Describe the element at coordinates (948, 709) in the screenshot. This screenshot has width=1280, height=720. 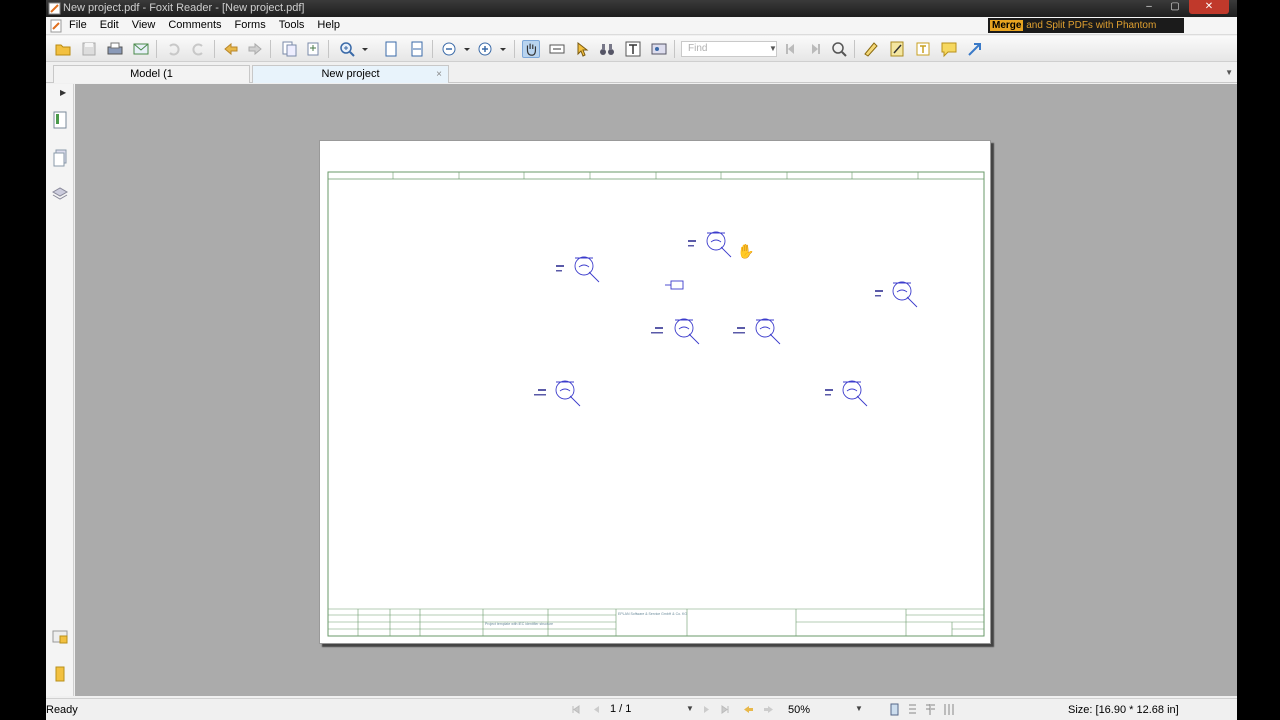
I see `continuous-facing-view-icon` at that location.